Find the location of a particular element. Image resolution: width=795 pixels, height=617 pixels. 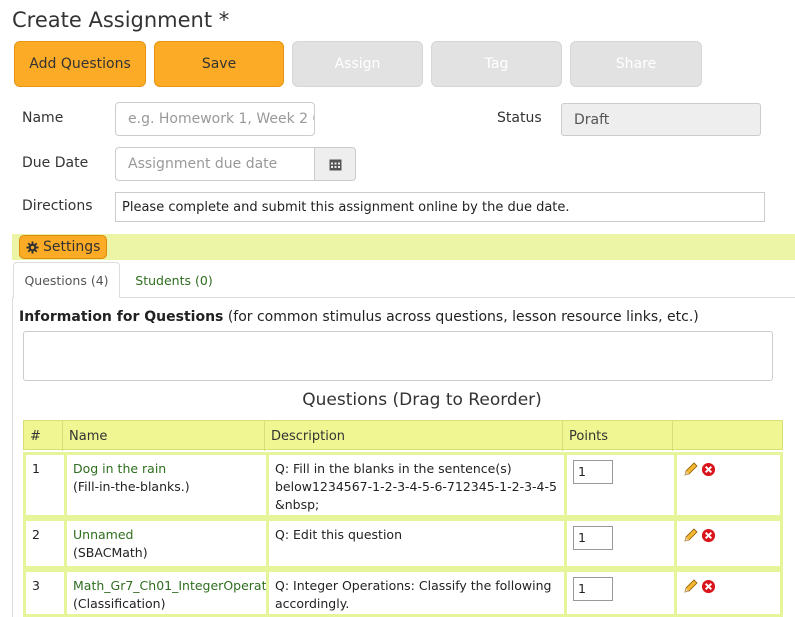

page-title: Create Assignment * is located at coordinates (121, 20).